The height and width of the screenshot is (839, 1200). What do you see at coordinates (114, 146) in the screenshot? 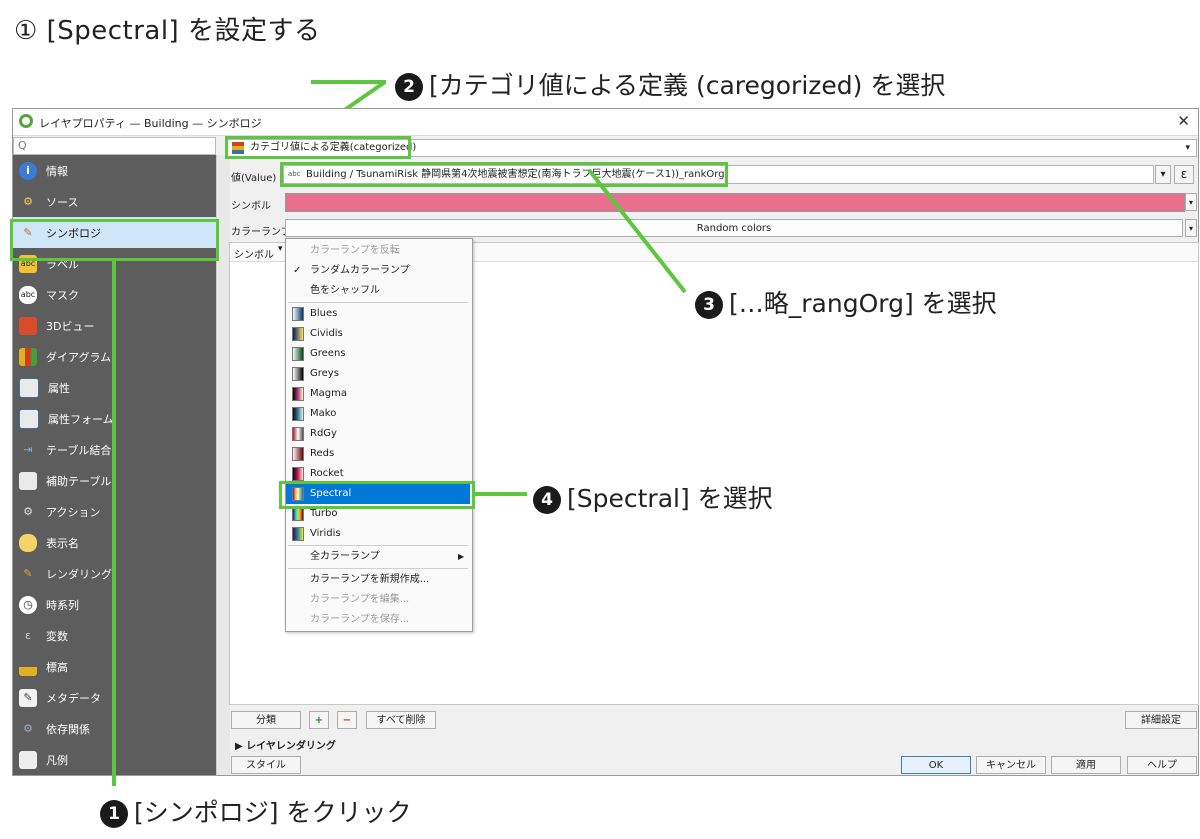
I see `sidebar-search-input: Q` at bounding box center [114, 146].